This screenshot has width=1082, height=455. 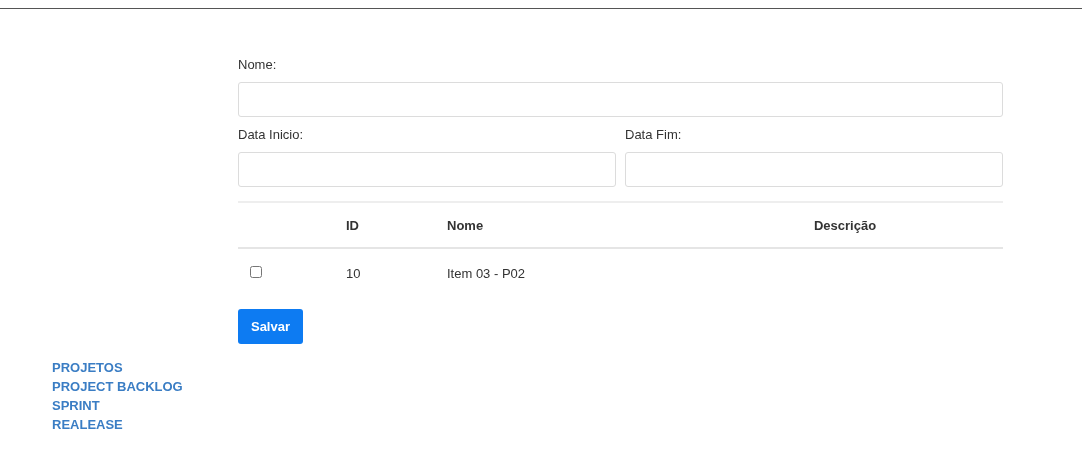 I want to click on column-header: Nome, so click(x=465, y=225).